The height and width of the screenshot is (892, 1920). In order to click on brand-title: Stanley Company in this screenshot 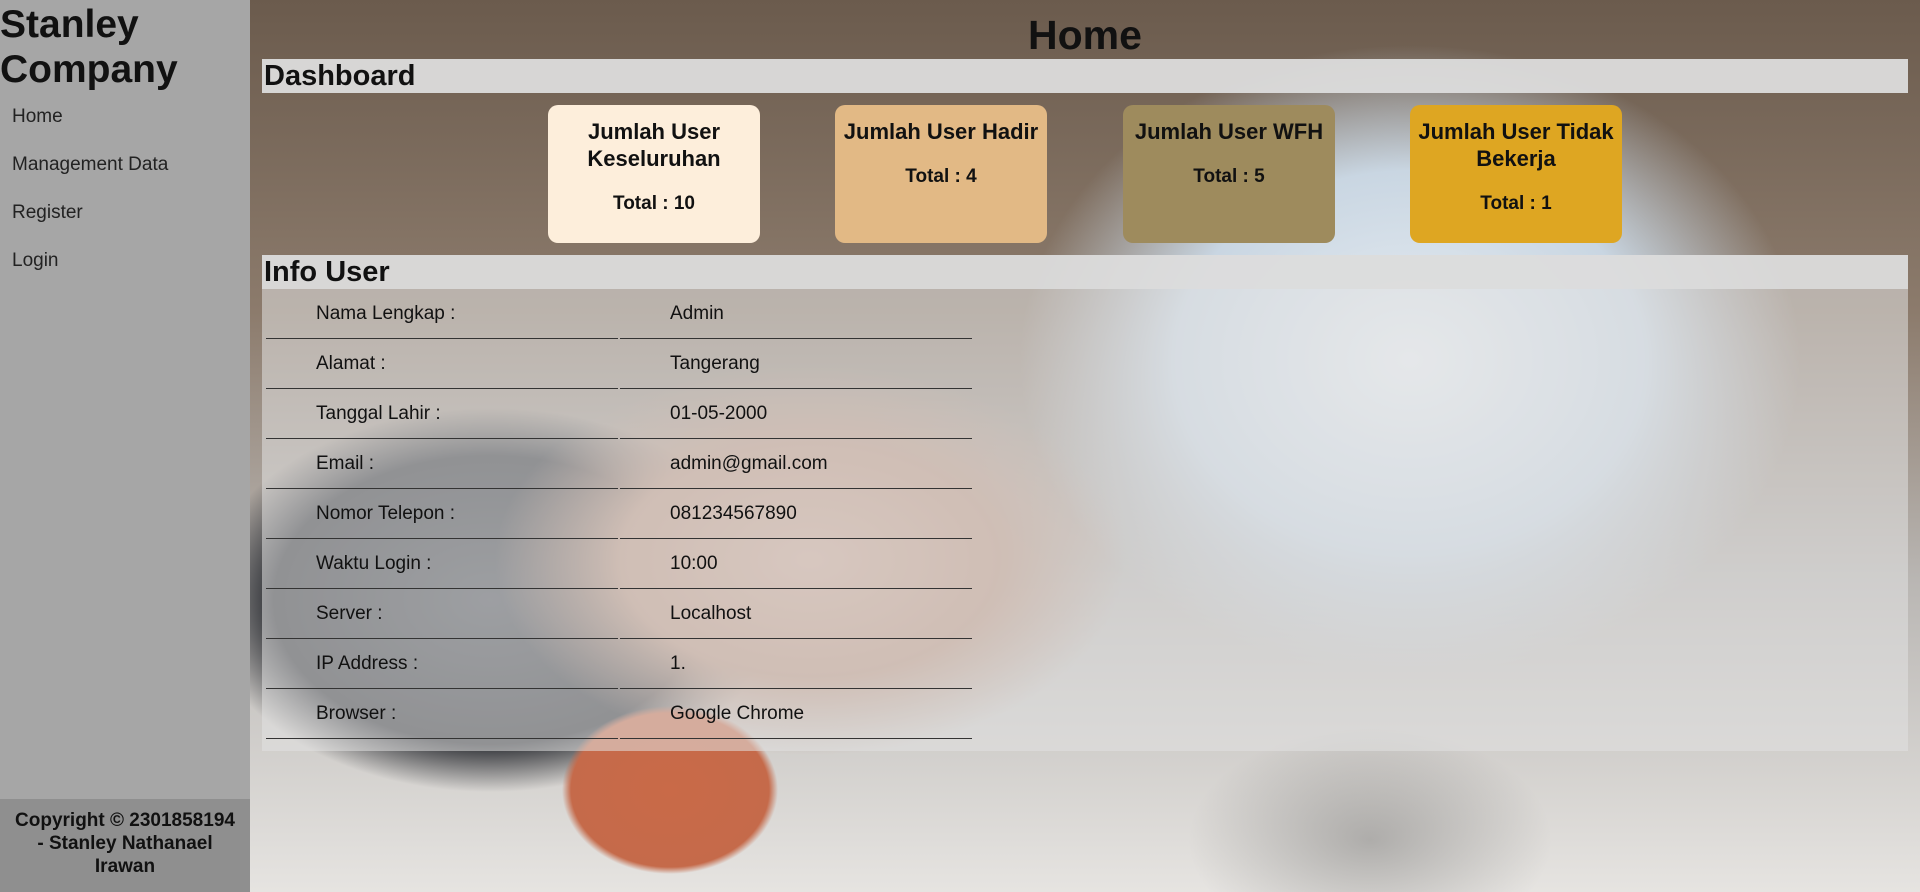, I will do `click(89, 47)`.